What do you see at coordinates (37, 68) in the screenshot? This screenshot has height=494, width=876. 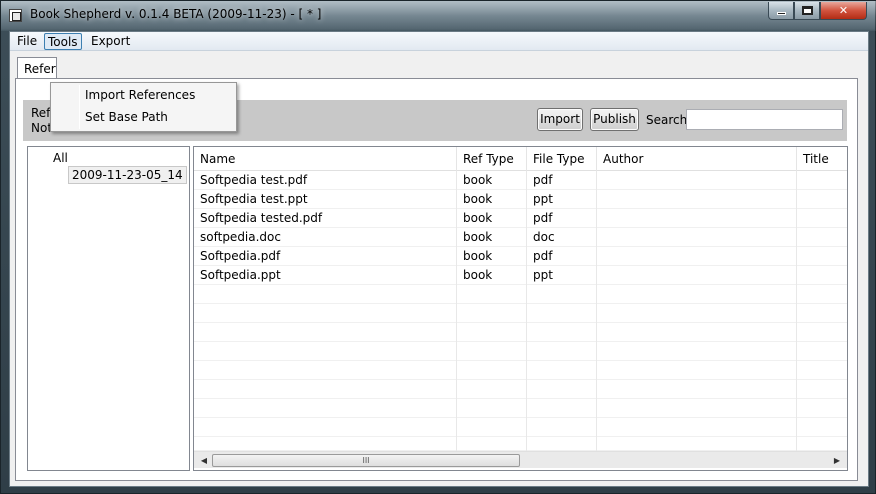 I see `tab-references: References` at bounding box center [37, 68].